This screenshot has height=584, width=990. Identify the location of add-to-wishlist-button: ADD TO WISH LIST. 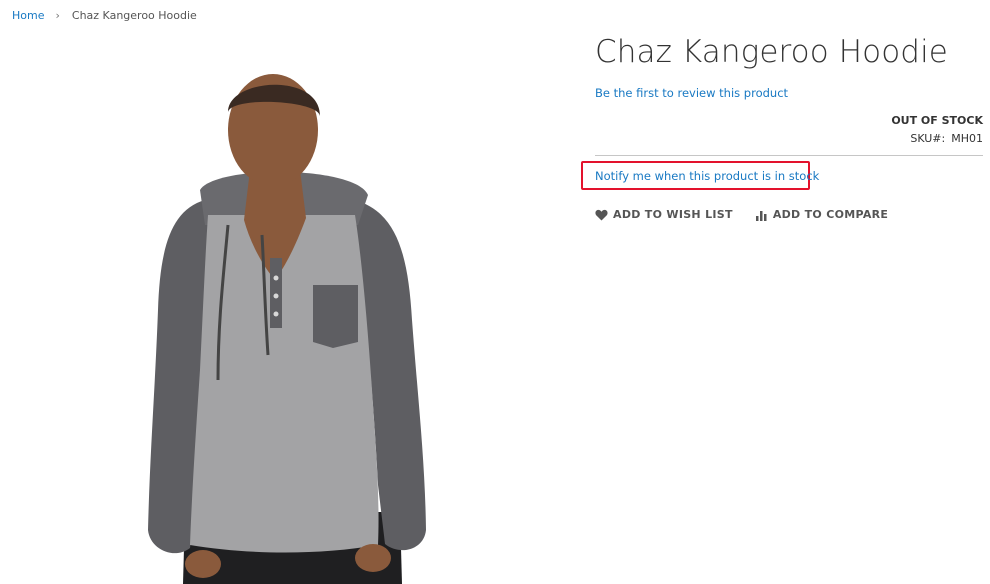
(664, 214).